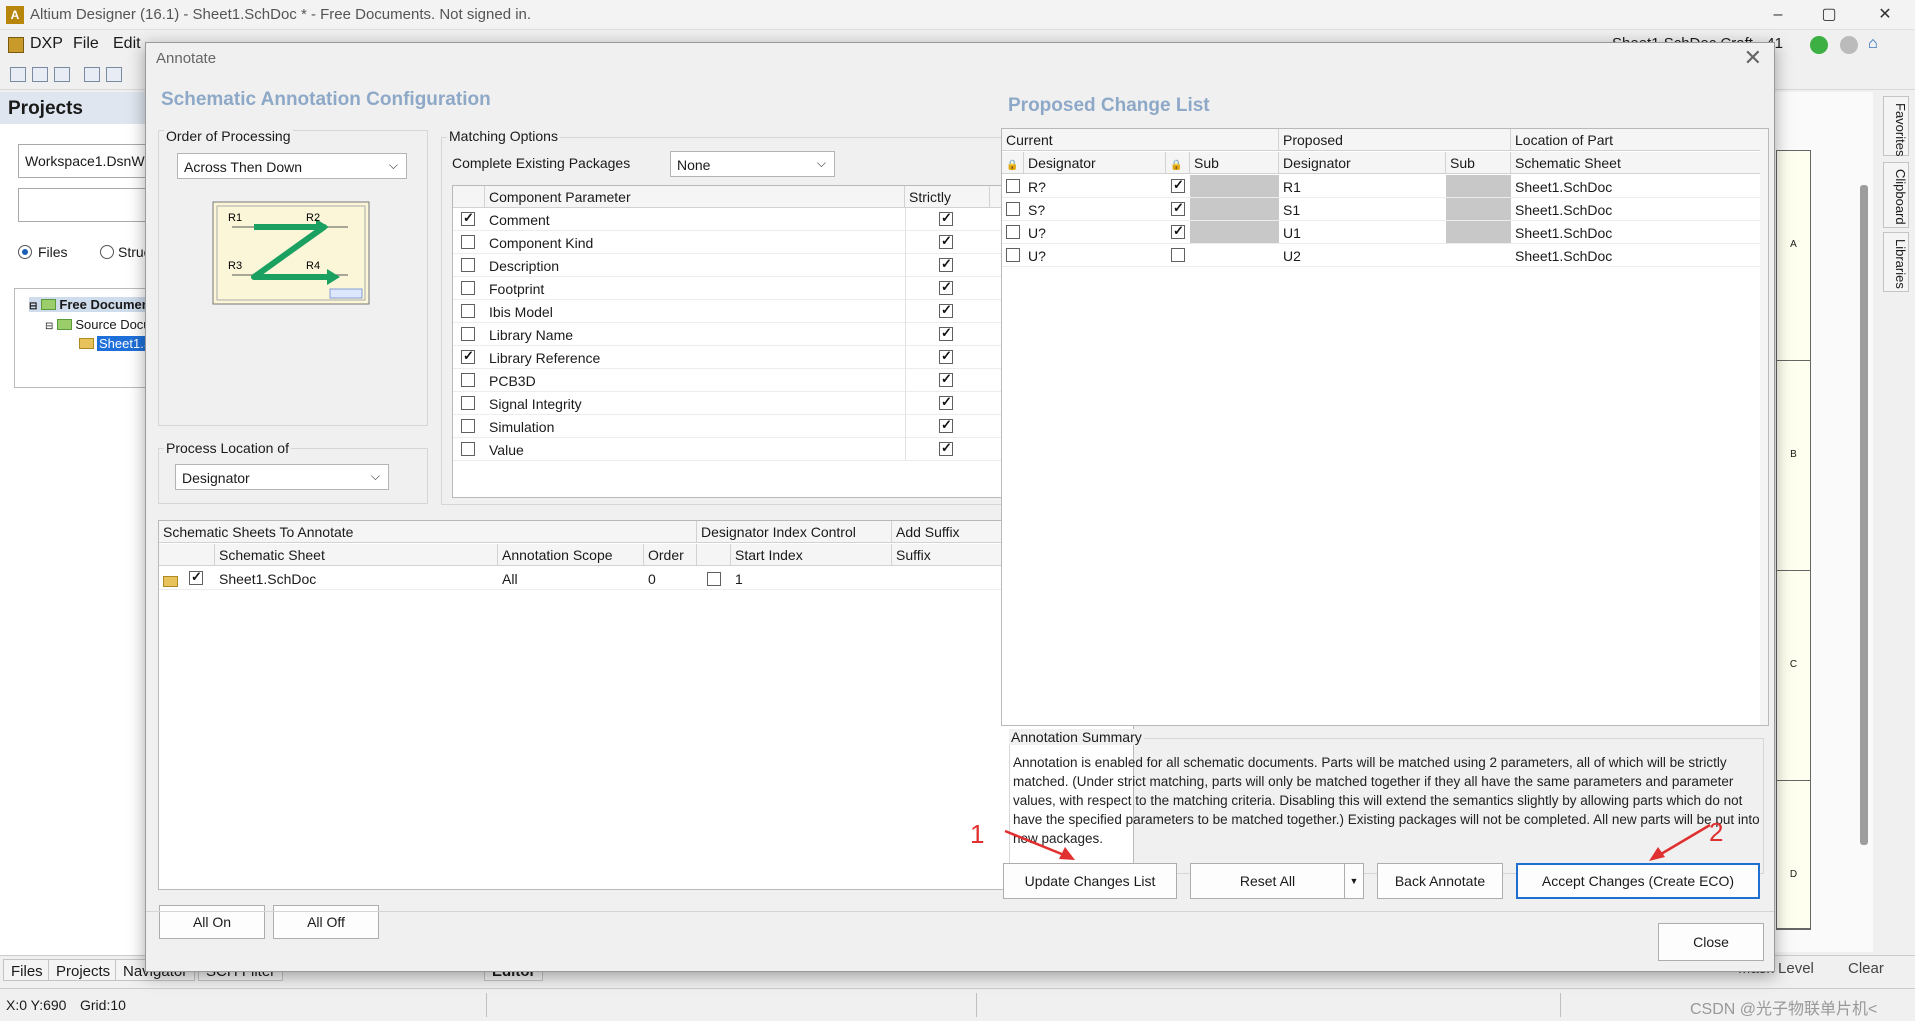  Describe the element at coordinates (1896, 126) in the screenshot. I see `tab-favorites: Favorites` at that location.